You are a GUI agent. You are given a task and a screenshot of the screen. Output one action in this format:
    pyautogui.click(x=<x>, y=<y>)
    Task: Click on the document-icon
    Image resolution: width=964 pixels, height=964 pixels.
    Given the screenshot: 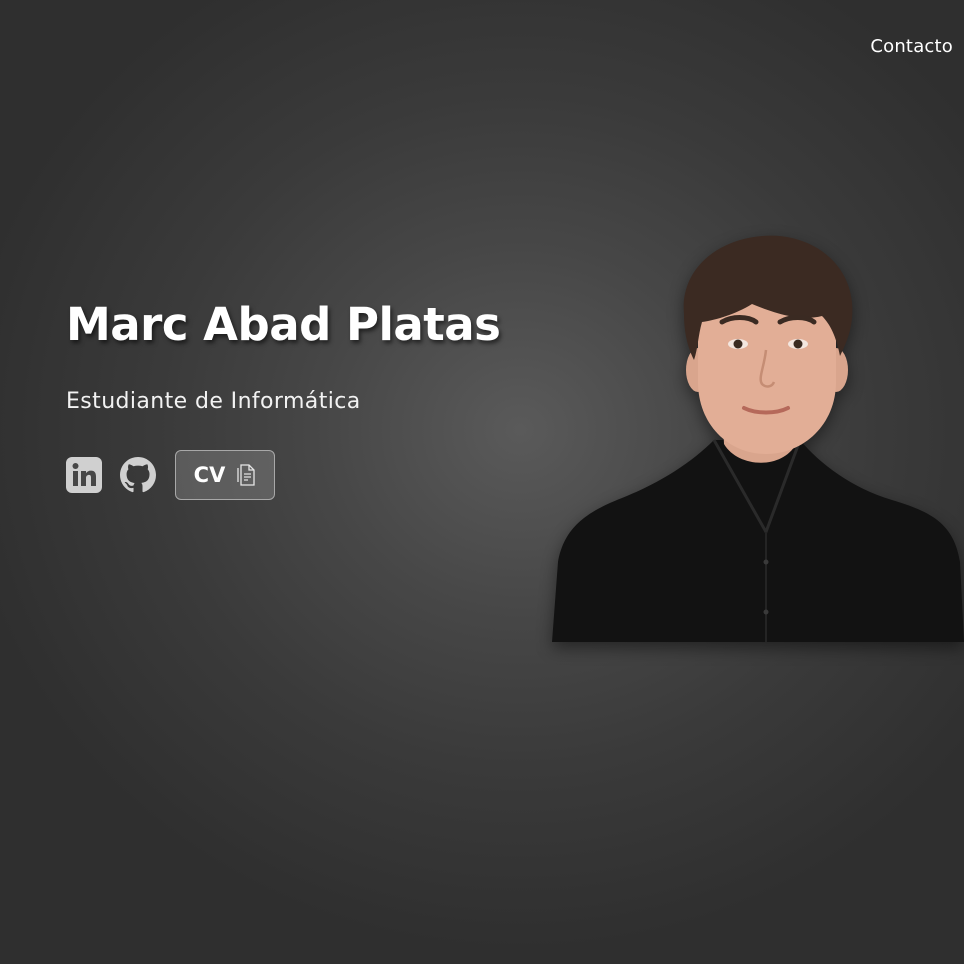 What is the action you would take?
    pyautogui.click(x=246, y=475)
    